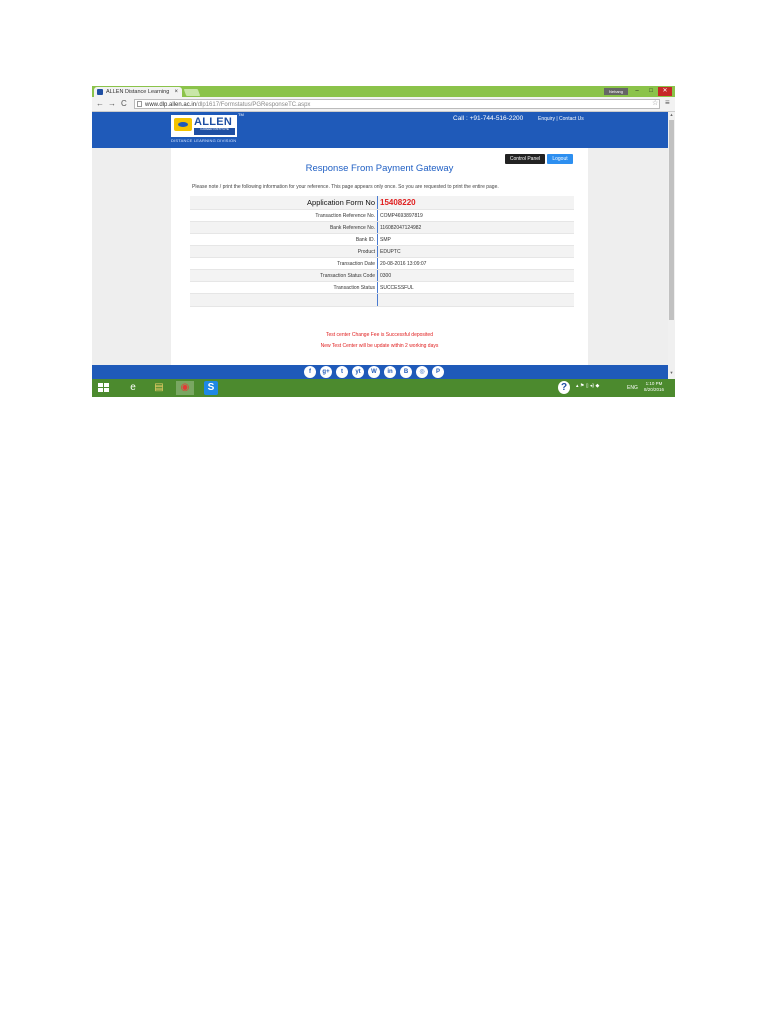 This screenshot has height=1024, width=768. I want to click on page-title: Response From Payment Gateway, so click(379, 168).